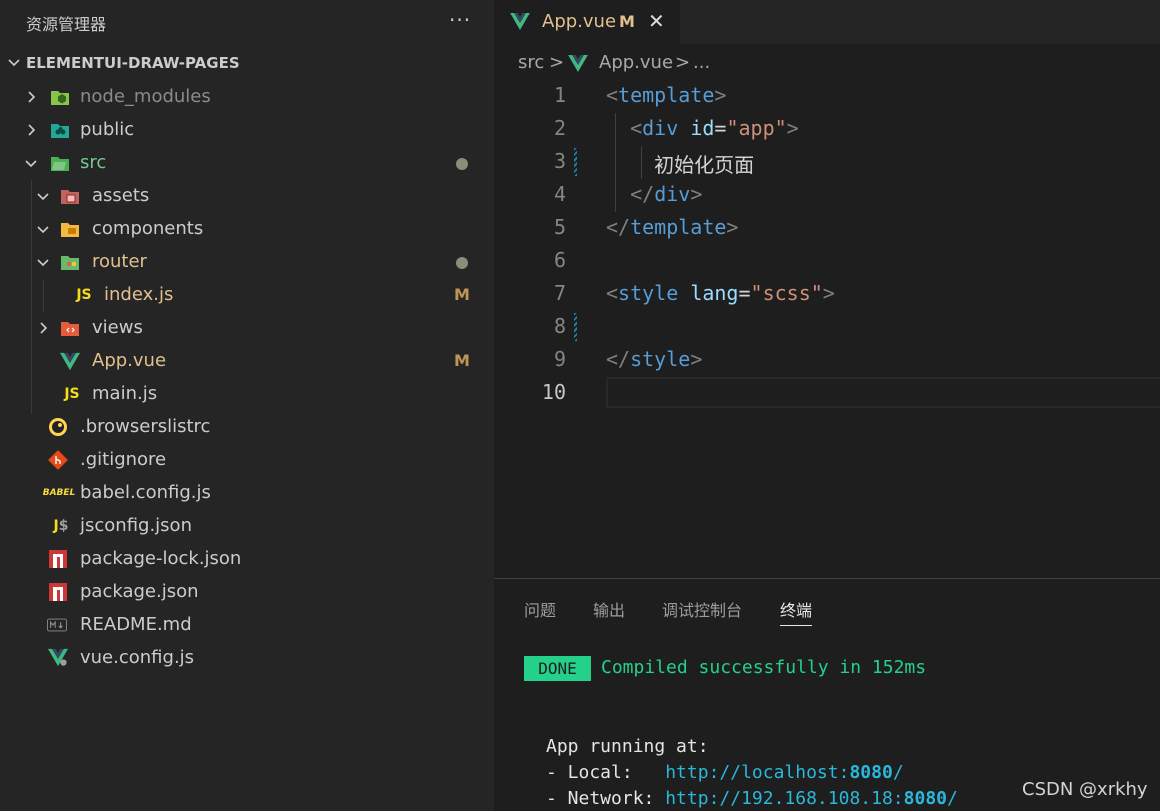 The image size is (1160, 811). What do you see at coordinates (58, 658) in the screenshot?
I see `vue-config-file-icon` at bounding box center [58, 658].